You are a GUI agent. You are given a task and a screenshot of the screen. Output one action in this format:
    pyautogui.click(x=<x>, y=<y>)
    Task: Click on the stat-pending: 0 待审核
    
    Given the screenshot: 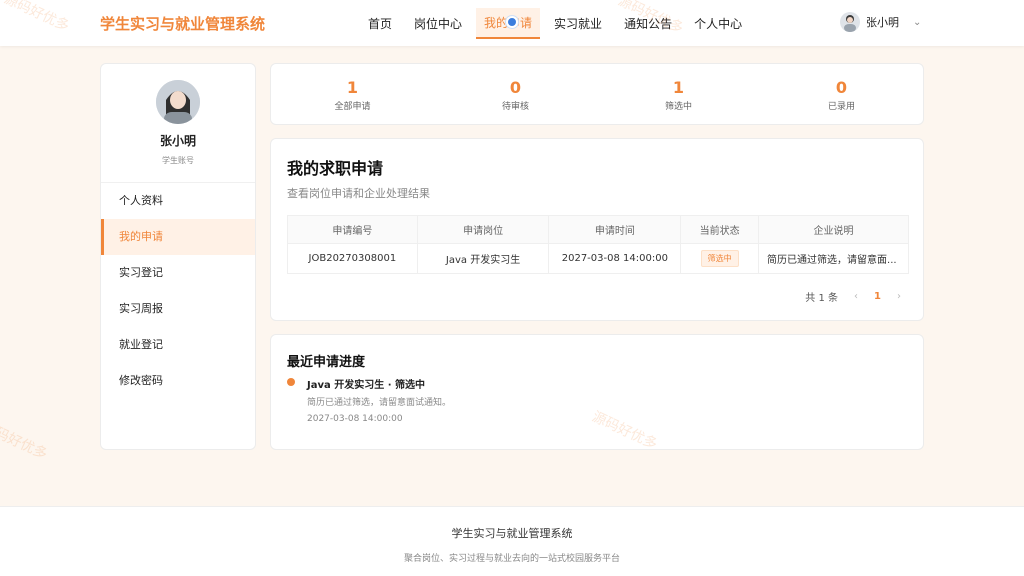 What is the action you would take?
    pyautogui.click(x=515, y=94)
    